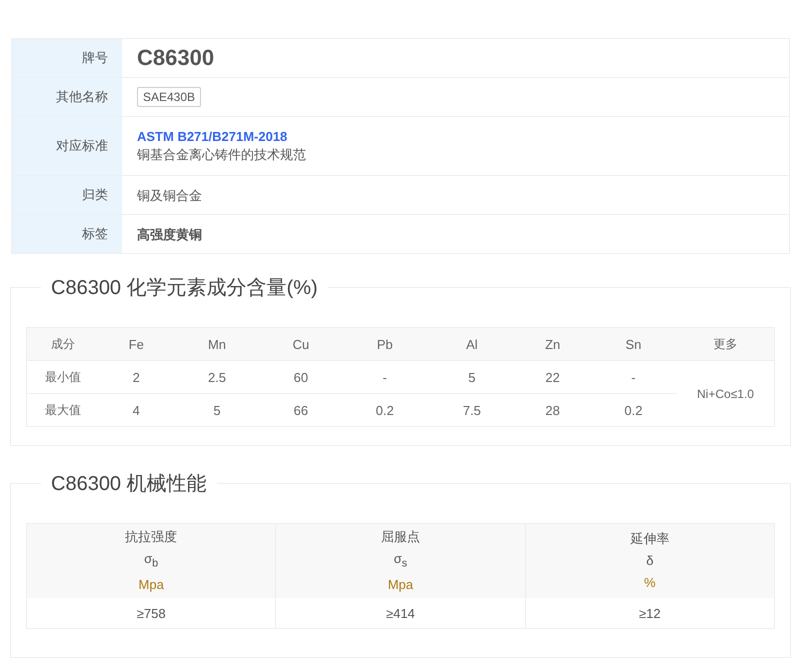 This screenshot has width=800, height=670. I want to click on table-cell-text: ≥12, so click(650, 613).